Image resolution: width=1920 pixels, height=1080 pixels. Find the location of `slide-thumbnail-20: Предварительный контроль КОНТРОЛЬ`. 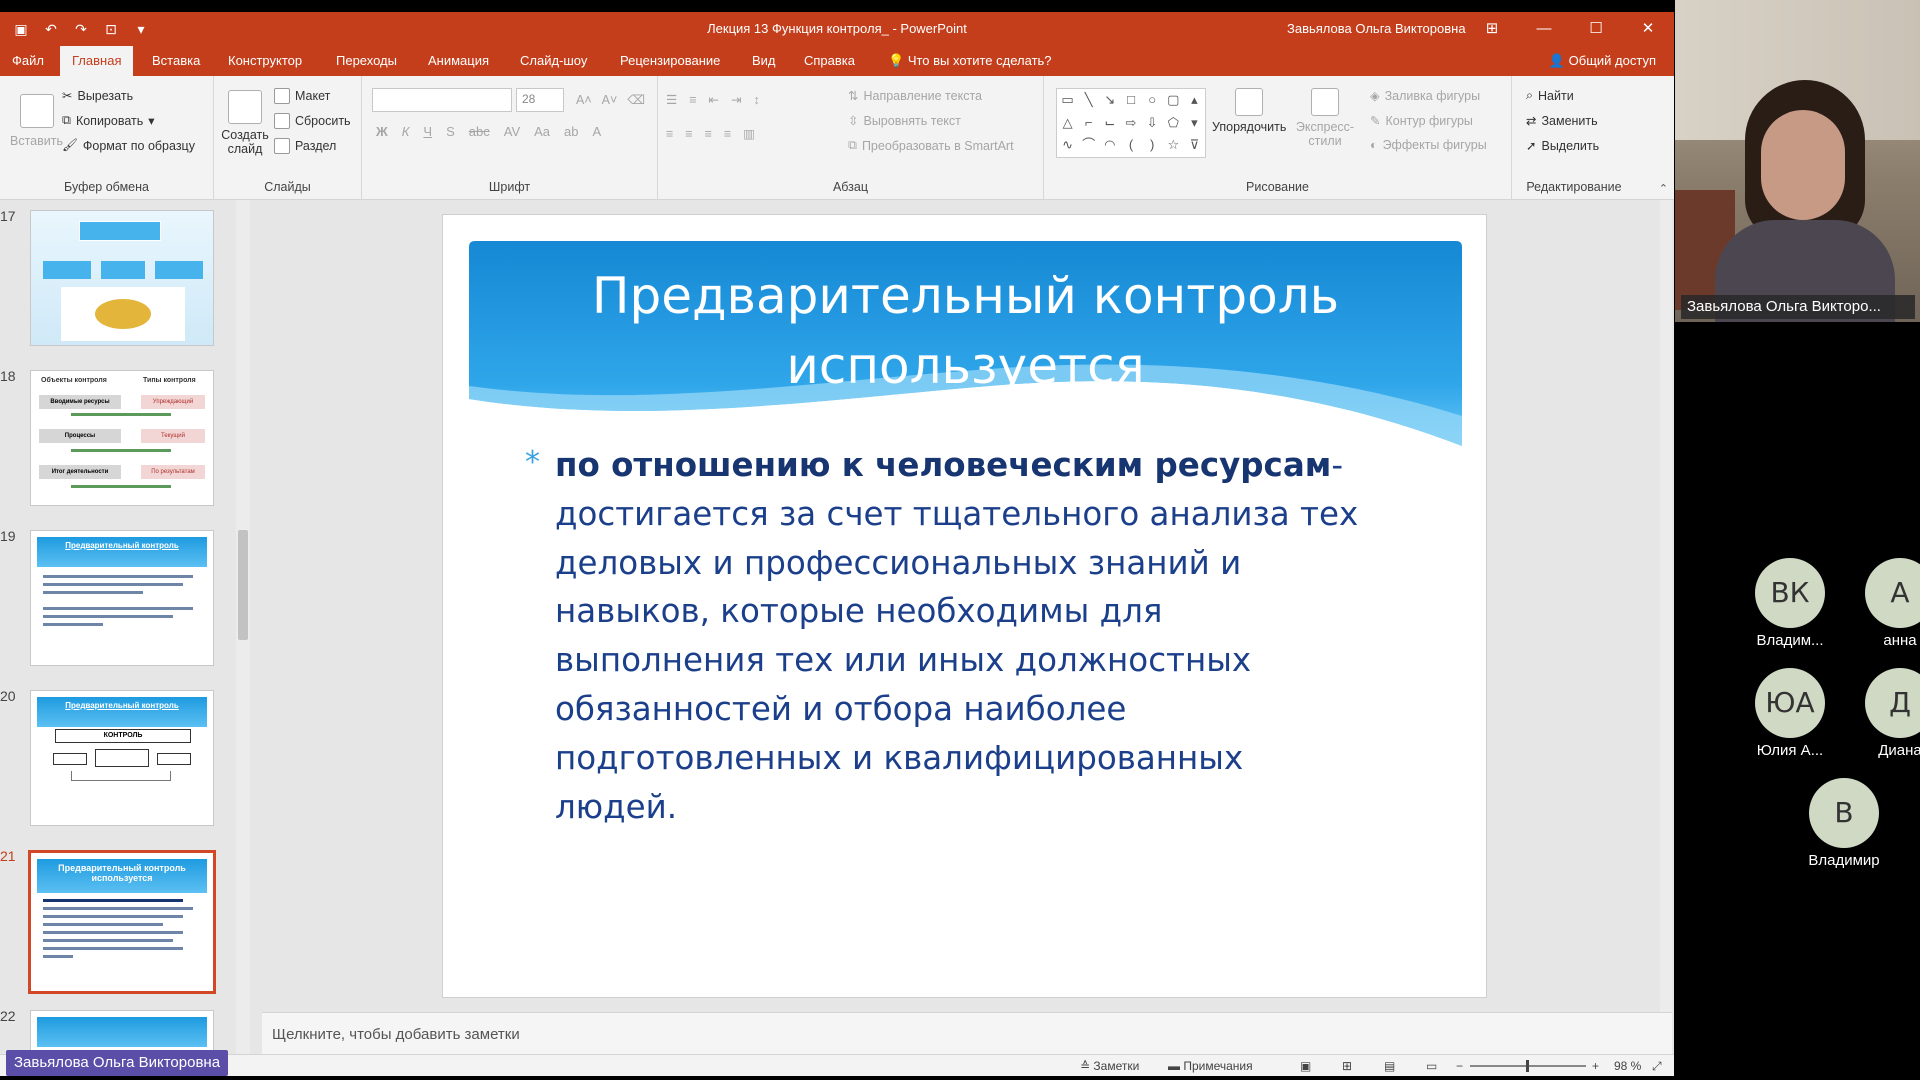

slide-thumbnail-20: Предварительный контроль КОНТРОЛЬ is located at coordinates (122, 758).